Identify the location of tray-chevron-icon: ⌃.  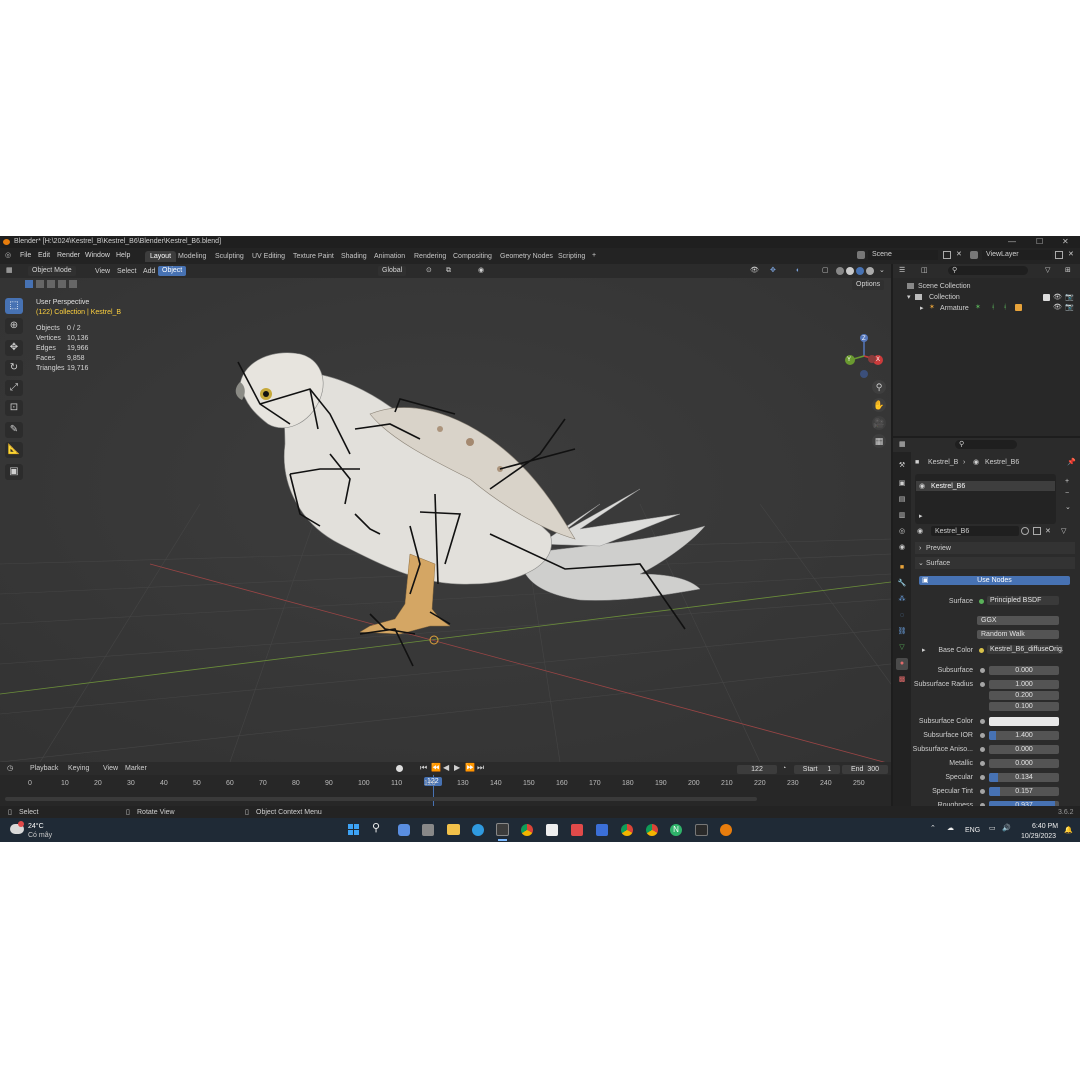
(933, 828).